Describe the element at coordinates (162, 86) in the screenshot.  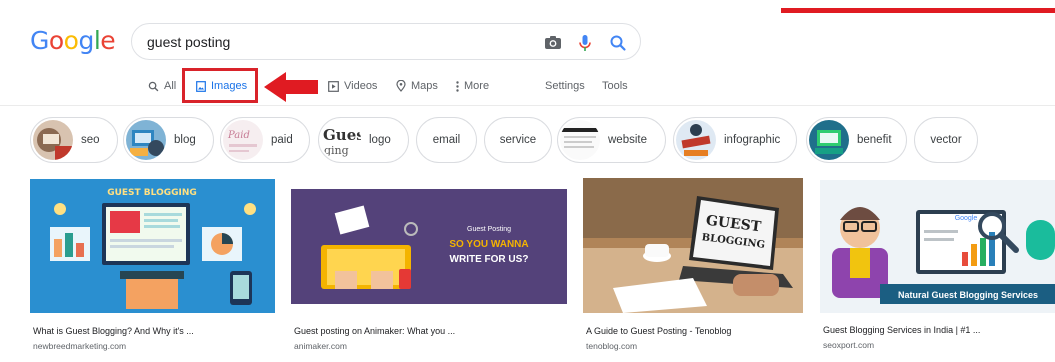
I see `tab-all: All` at that location.